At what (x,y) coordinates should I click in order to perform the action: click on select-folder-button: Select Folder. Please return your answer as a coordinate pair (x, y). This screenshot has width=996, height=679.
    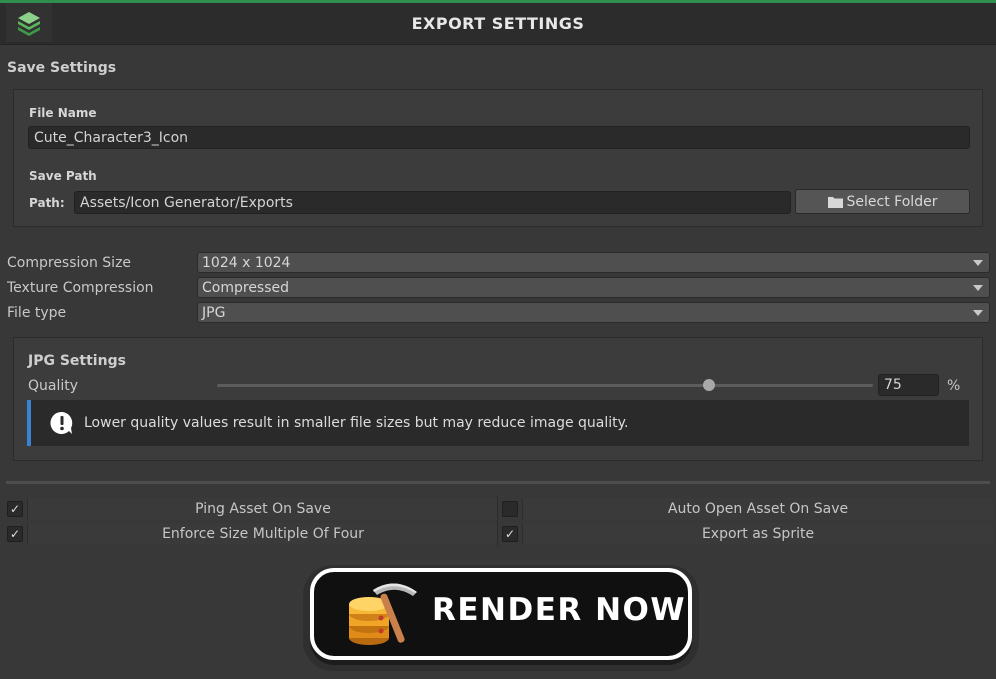
    Looking at the image, I should click on (882, 201).